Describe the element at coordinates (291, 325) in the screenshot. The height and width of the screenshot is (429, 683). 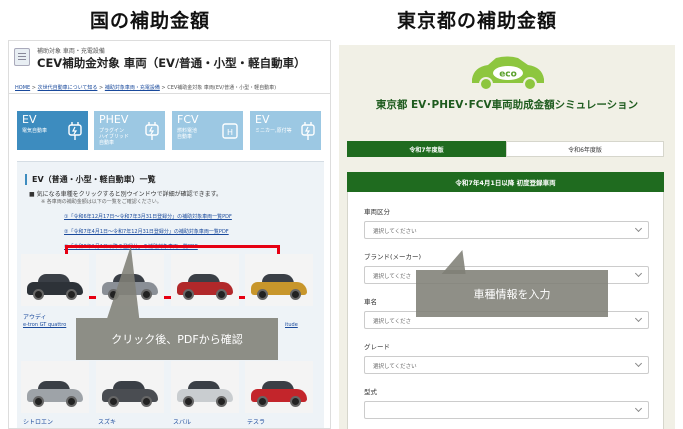
I see `model-partial: itude` at that location.